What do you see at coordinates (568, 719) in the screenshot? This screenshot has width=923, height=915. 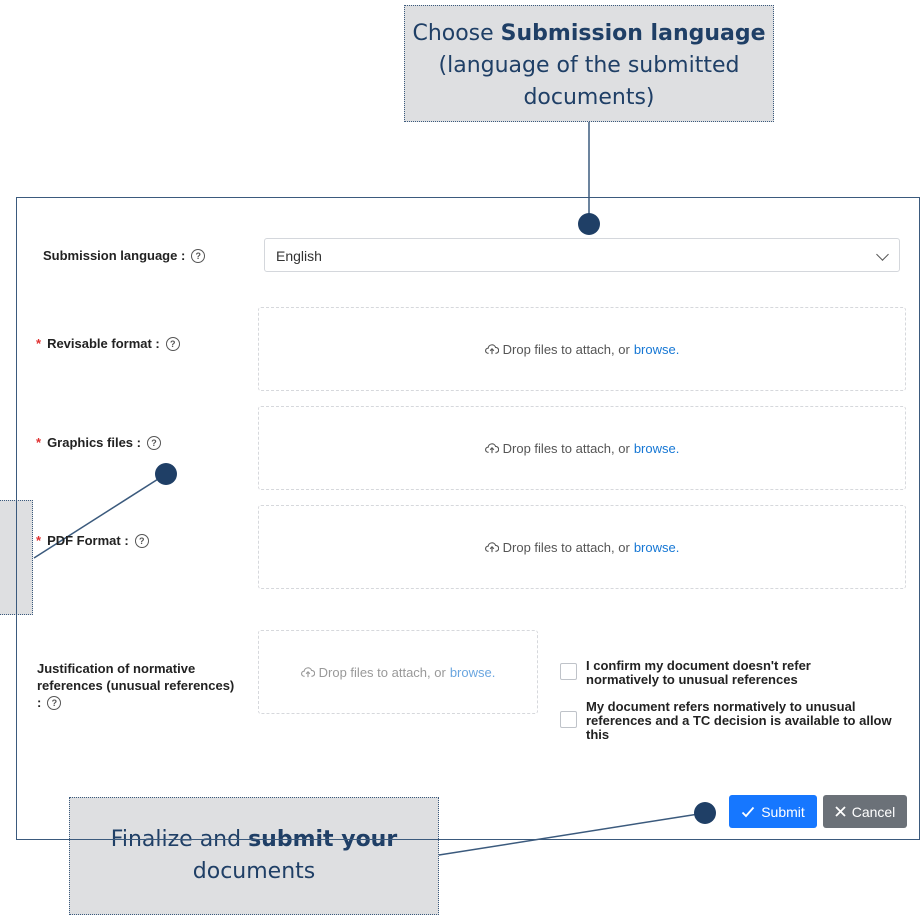 I see `tc-decision-checkbox` at bounding box center [568, 719].